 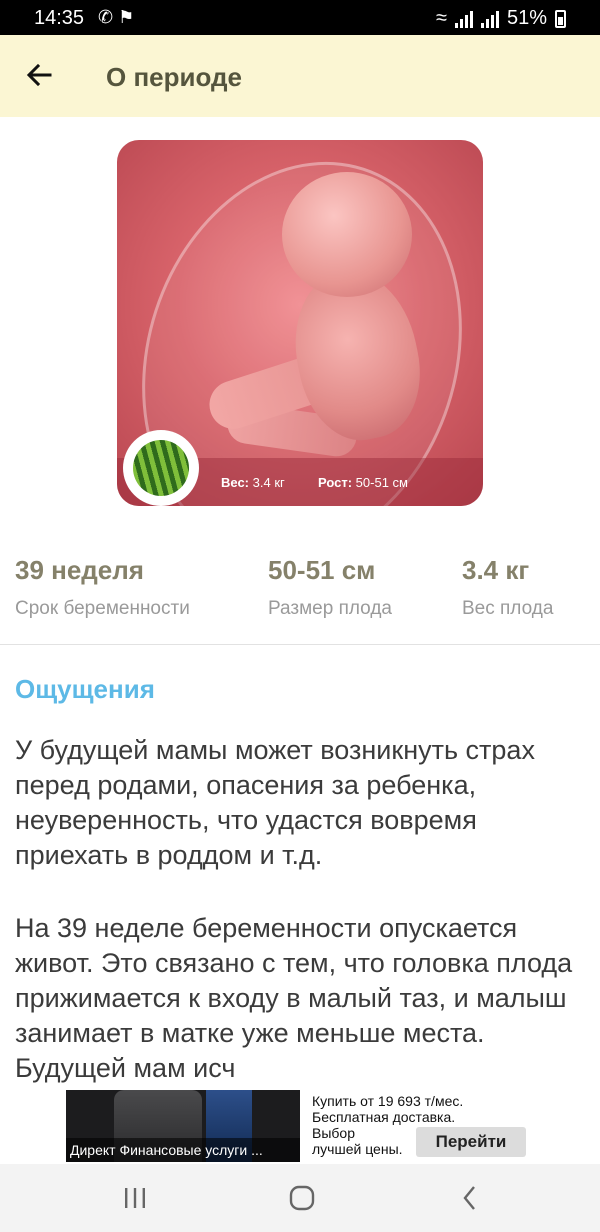 I want to click on hero-height: Рост: 50-51 см, so click(x=363, y=482).